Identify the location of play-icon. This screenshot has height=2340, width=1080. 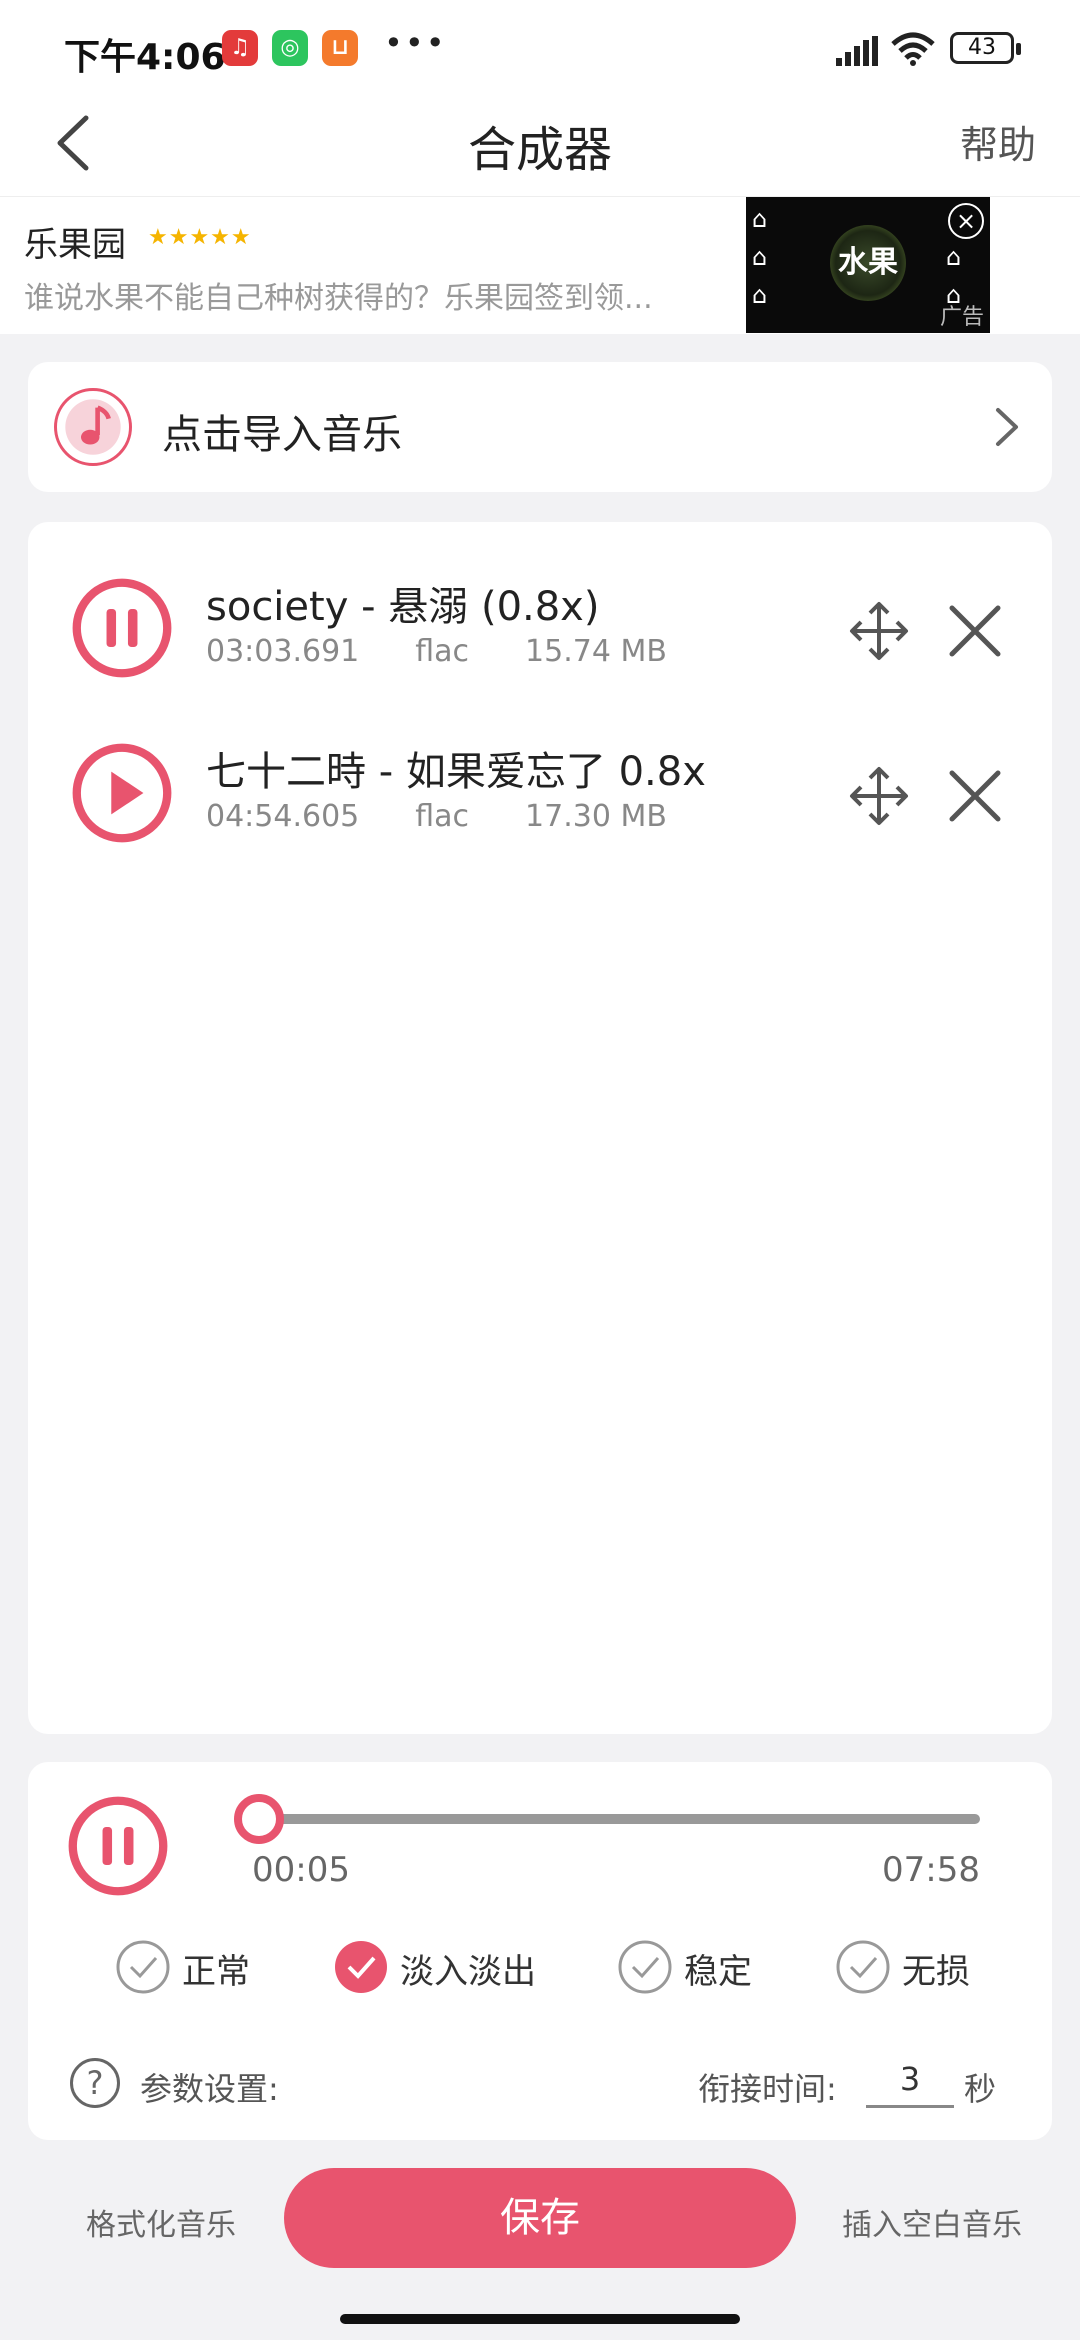
(122, 793).